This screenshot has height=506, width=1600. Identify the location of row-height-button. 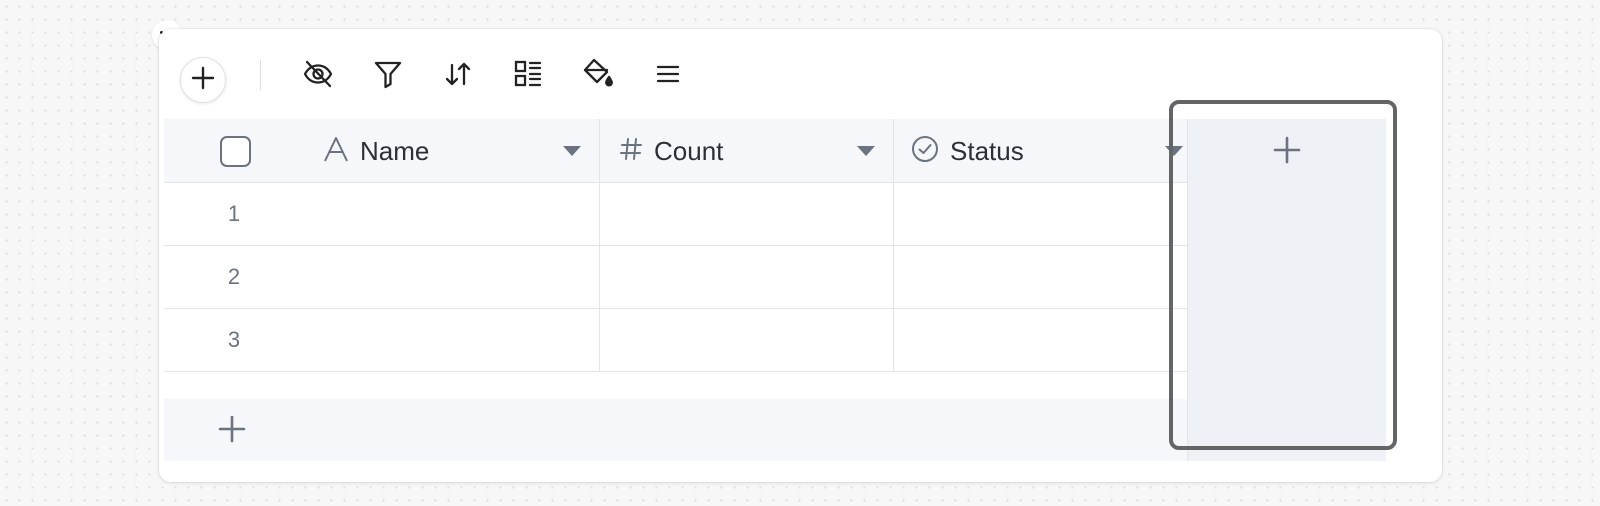
(668, 76).